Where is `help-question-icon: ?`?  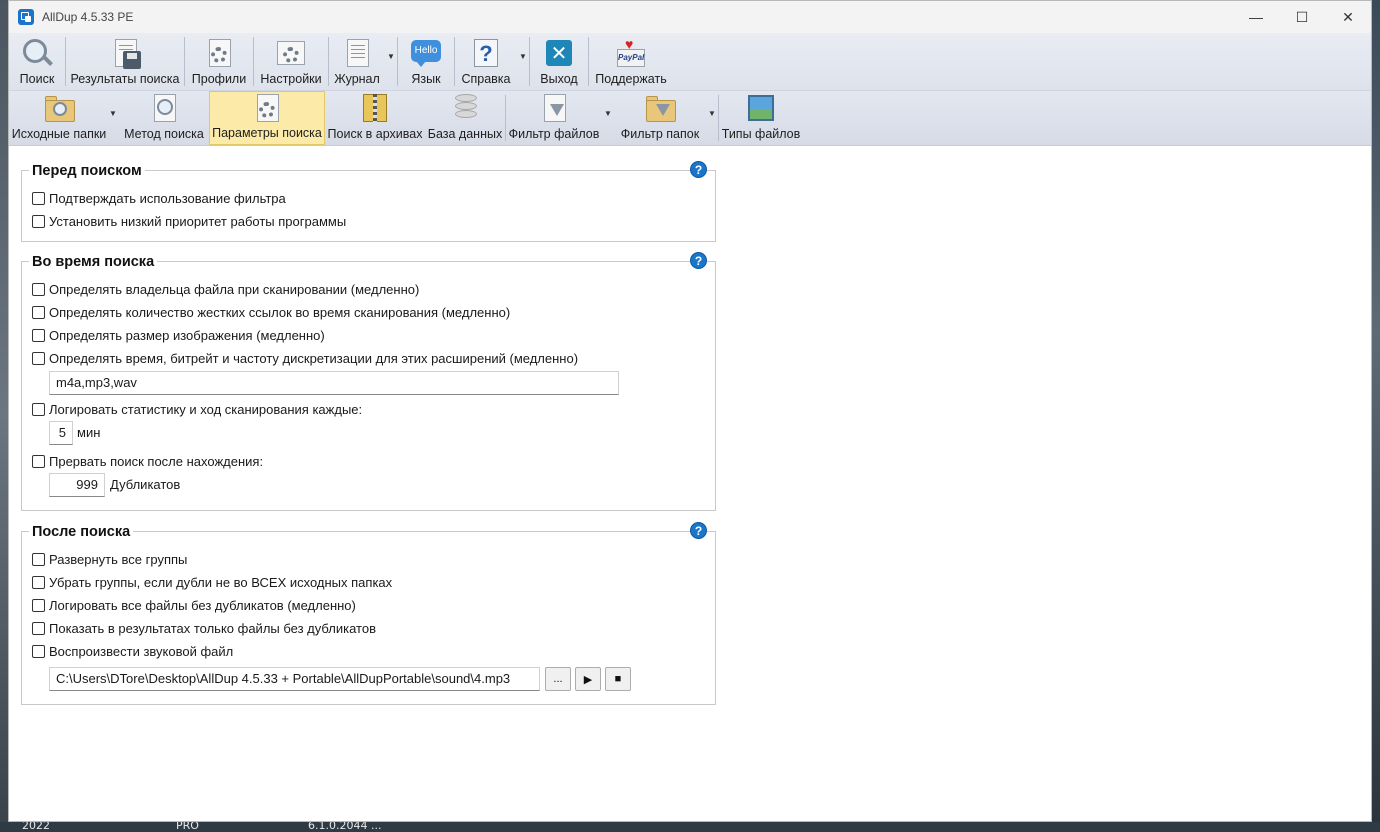 help-question-icon: ? is located at coordinates (486, 53).